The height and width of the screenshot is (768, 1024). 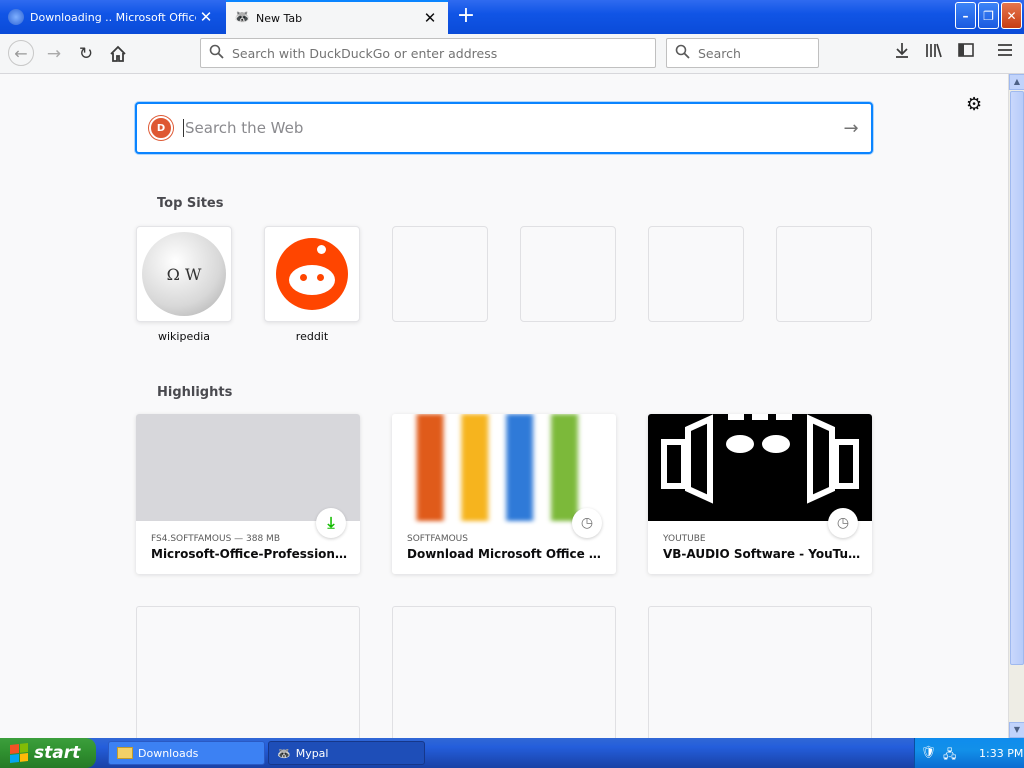 I want to click on scroll-thumb, so click(x=1017, y=378).